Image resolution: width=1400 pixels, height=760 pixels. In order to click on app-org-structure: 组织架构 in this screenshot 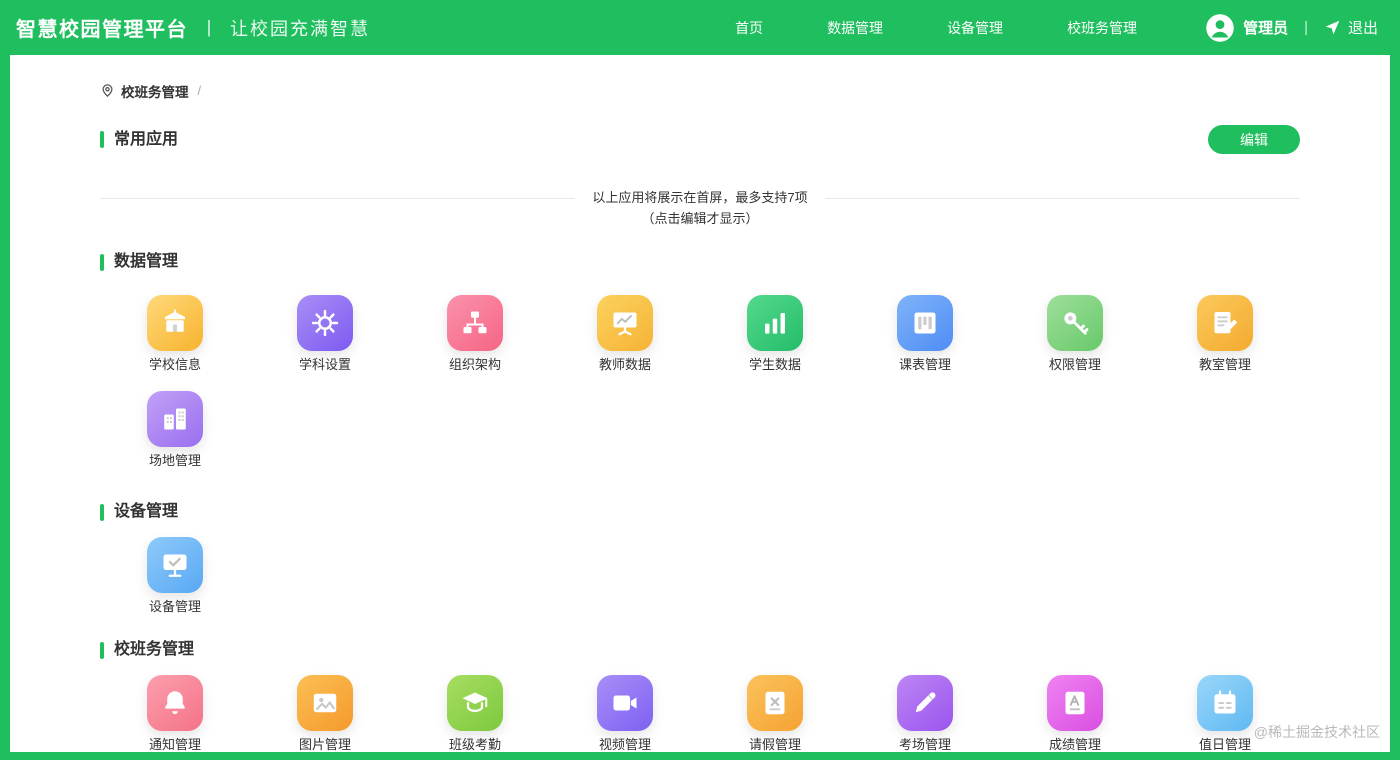, I will do `click(475, 334)`.